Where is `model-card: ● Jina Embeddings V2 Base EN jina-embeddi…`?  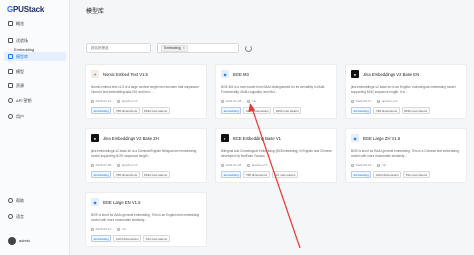
model-card: ● Jina Embeddings V2 Base EN jina-embeddi… is located at coordinates (406, 91).